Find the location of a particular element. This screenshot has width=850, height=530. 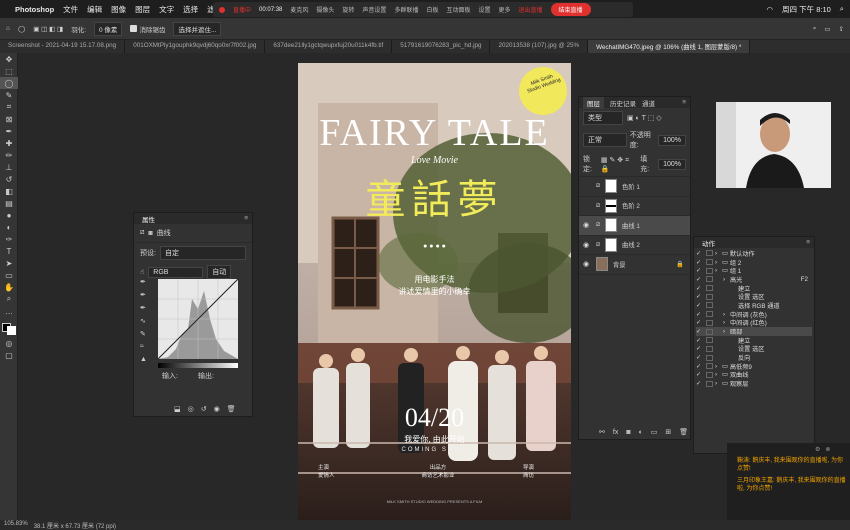

menu-select: 选择 is located at coordinates (190, 9).